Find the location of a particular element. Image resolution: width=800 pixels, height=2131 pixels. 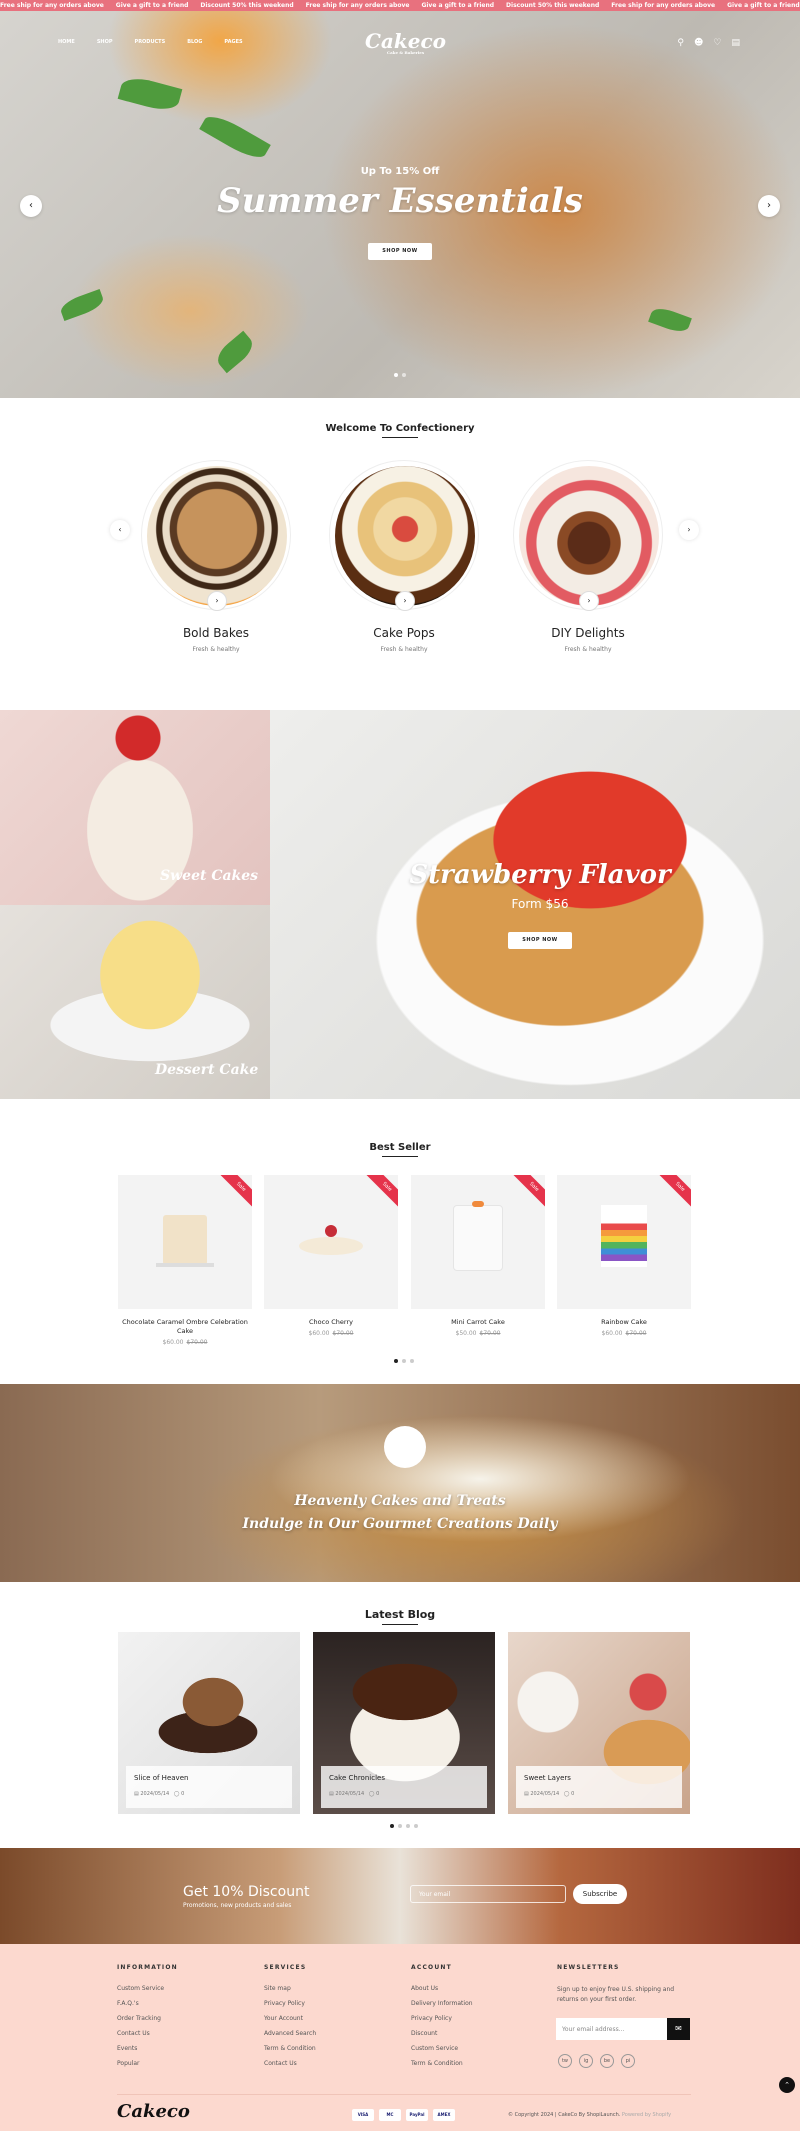

blog-title: Latest Blog is located at coordinates (400, 1616).